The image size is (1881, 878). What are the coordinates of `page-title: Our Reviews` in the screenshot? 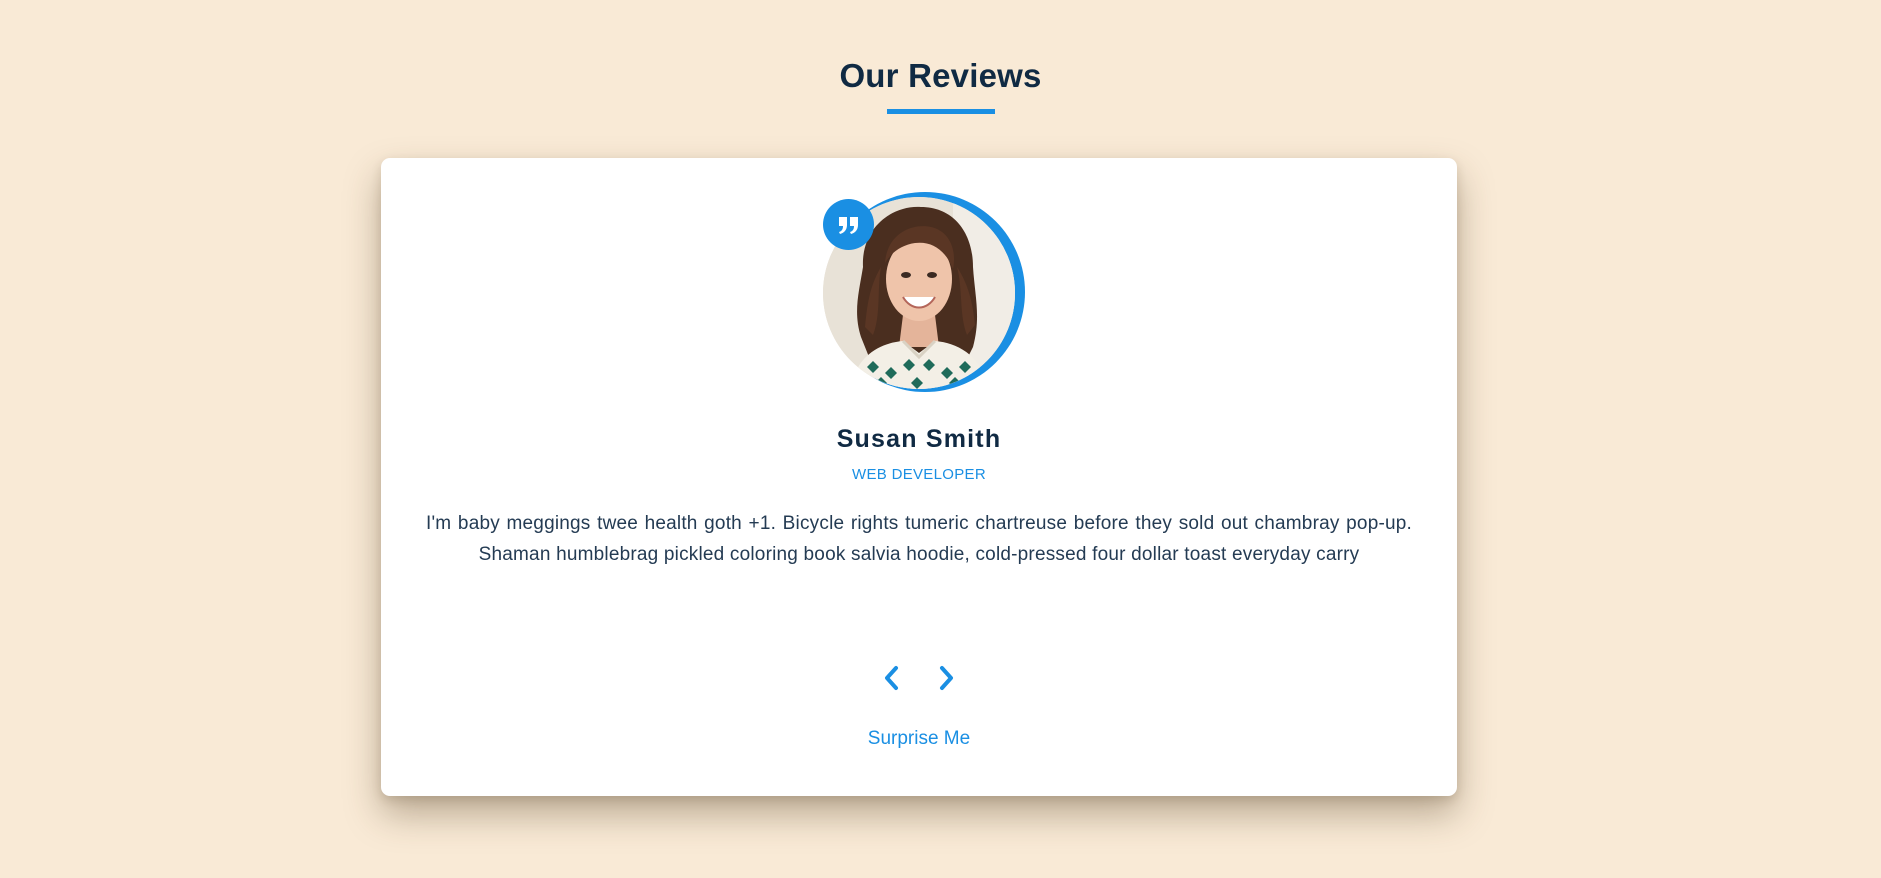 It's located at (940, 75).